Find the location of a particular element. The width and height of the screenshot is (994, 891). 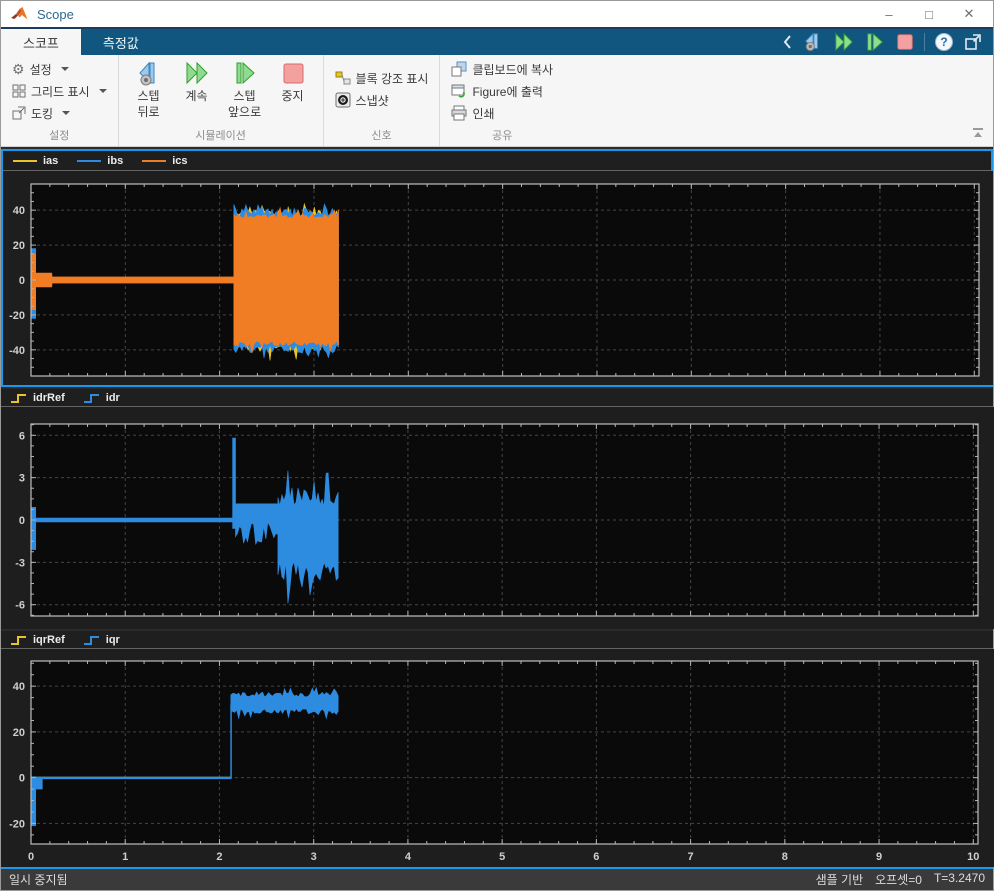

svg-text: 10 is located at coordinates (973, 857).